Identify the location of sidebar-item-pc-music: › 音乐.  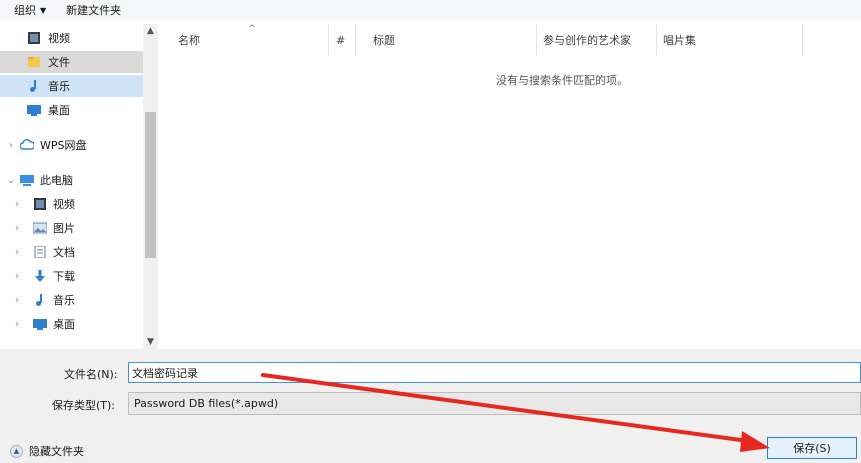
(71, 300).